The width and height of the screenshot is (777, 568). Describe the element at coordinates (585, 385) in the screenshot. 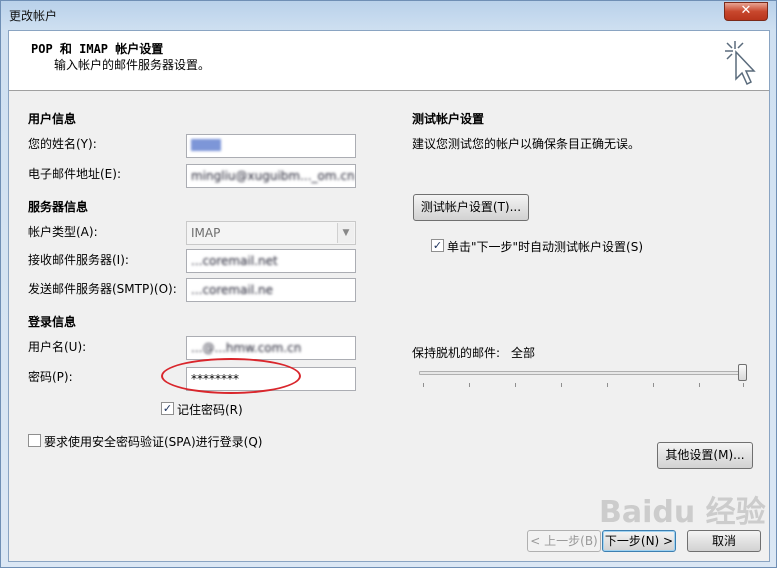

I see `slider-ticks` at that location.